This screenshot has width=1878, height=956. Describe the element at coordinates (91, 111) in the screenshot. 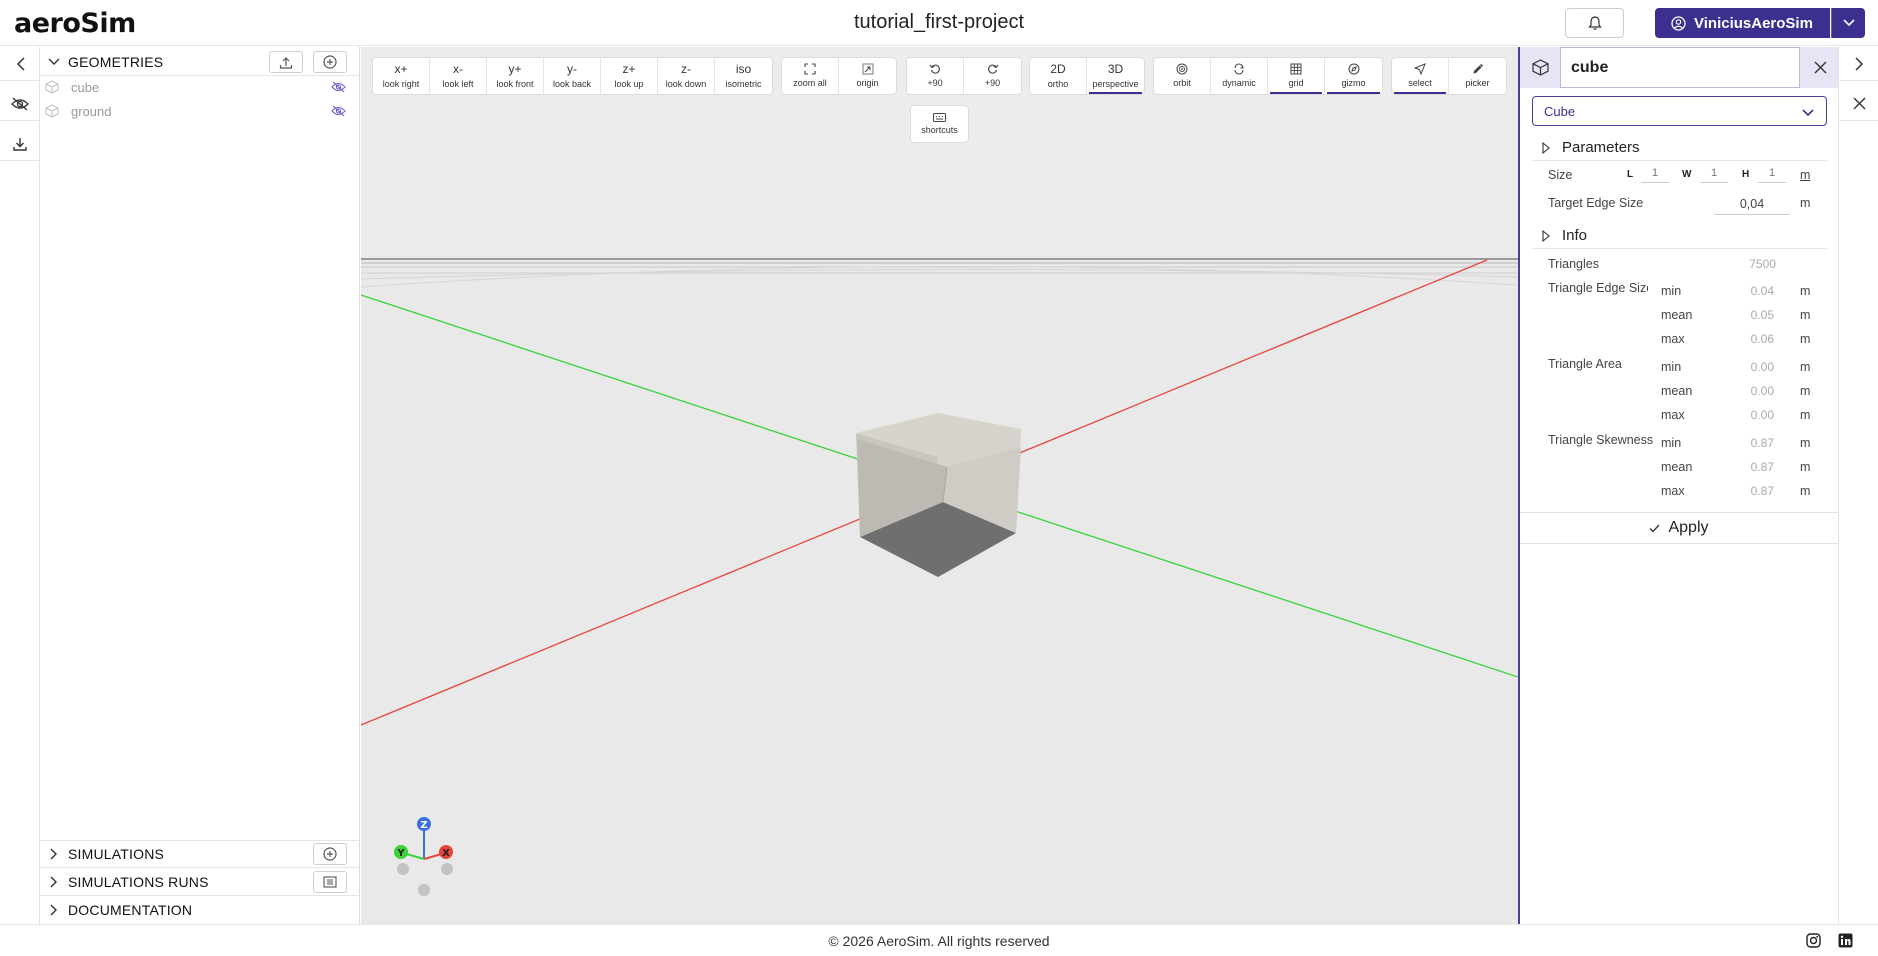

I see `geometry-name: ground` at that location.